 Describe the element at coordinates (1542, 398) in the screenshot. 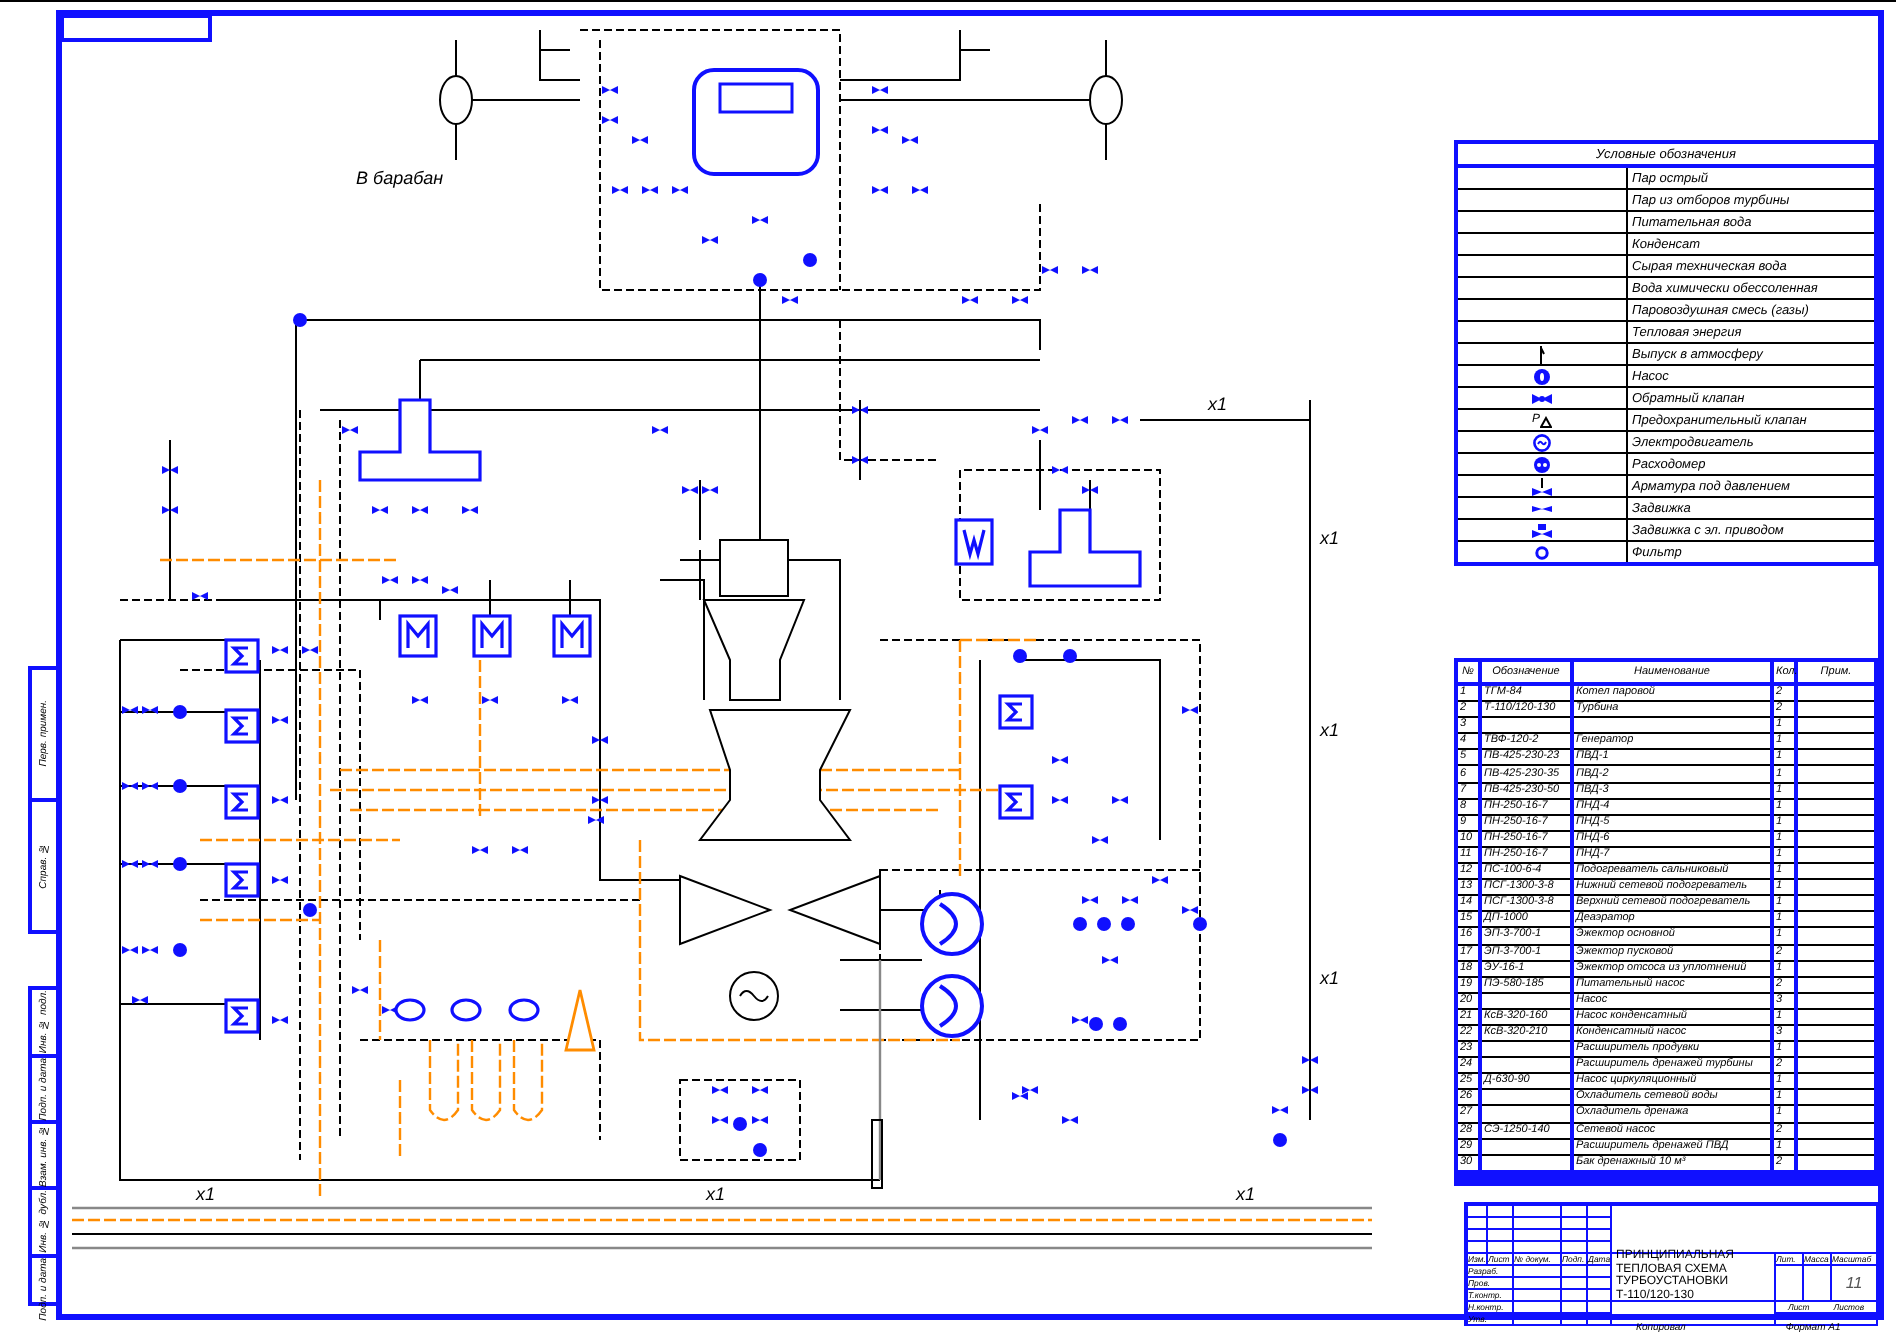

I see `check-valve-icon` at that location.